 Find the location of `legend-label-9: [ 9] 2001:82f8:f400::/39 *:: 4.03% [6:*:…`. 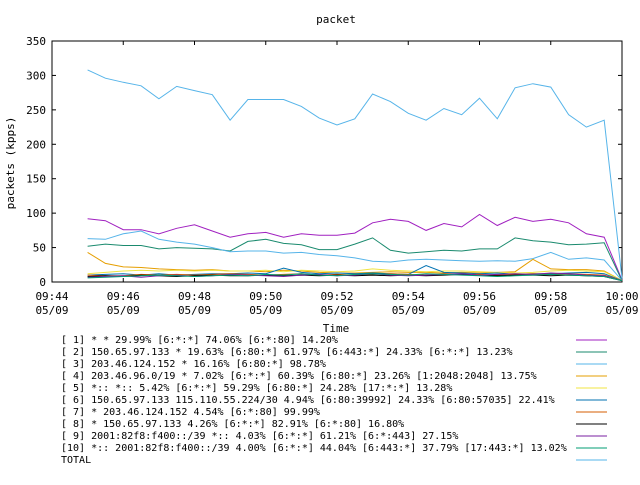

legend-label-9: [ 9] 2001:82f8:f400::/39 *:: 4.03% [6:*:… is located at coordinates (259, 436).